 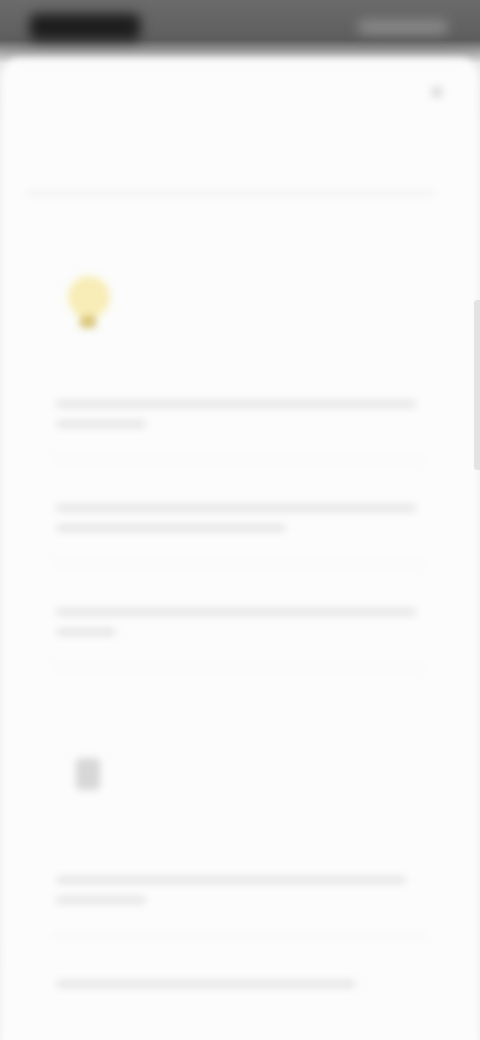 What do you see at coordinates (88, 778) in the screenshot?
I see `document-icon` at bounding box center [88, 778].